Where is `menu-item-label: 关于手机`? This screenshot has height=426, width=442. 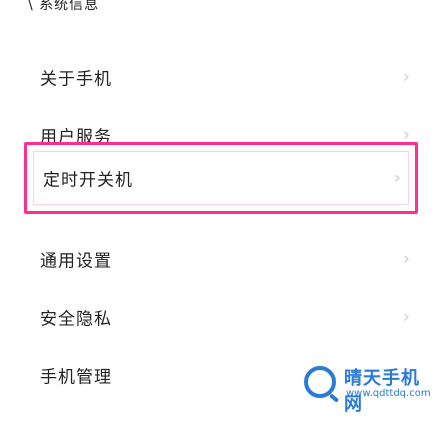
menu-item-label: 关于手机 is located at coordinates (76, 79).